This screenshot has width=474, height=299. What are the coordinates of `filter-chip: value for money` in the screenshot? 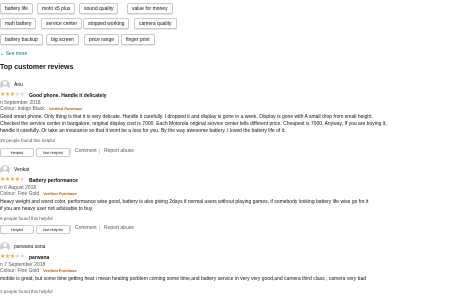 It's located at (150, 8).